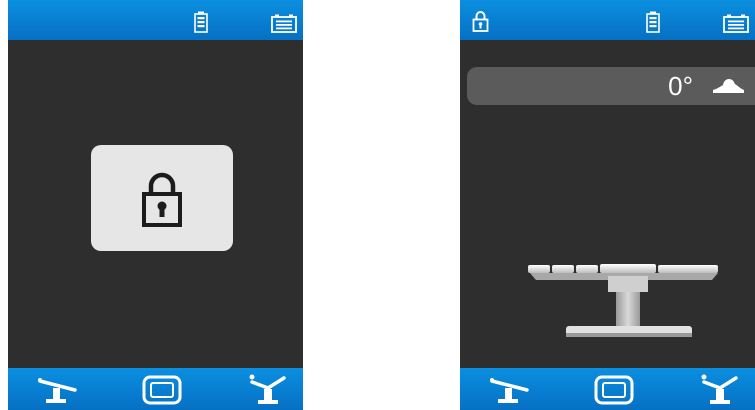 The width and height of the screenshot is (755, 410). Describe the element at coordinates (728, 86) in the screenshot. I see `tilt-indicator-icon` at that location.